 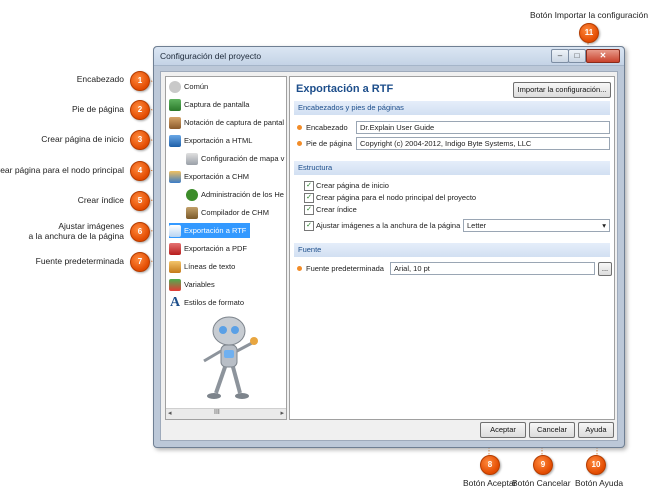 I want to click on callout-help-label: Botón Ayuda, so click(x=599, y=483).